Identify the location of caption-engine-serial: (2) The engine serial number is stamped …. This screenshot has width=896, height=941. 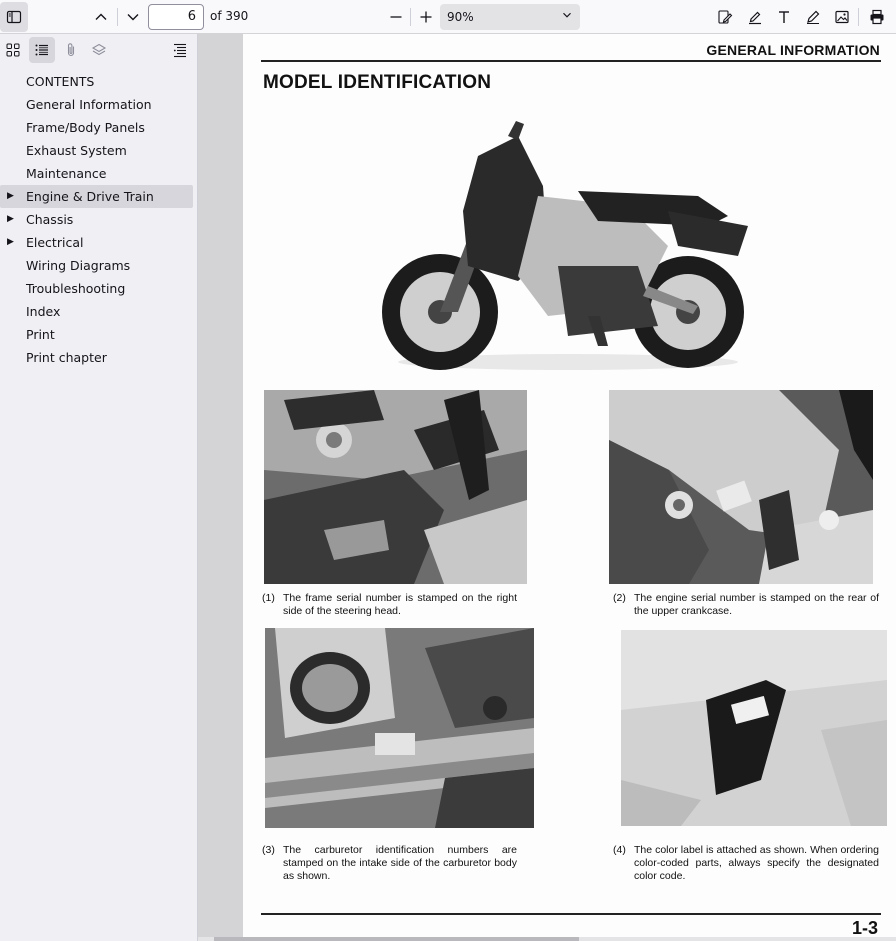
(746, 605).